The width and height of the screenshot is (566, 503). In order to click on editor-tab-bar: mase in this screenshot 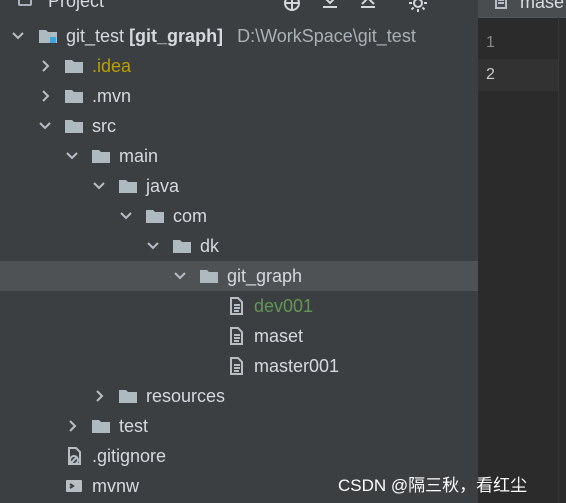, I will do `click(522, 9)`.